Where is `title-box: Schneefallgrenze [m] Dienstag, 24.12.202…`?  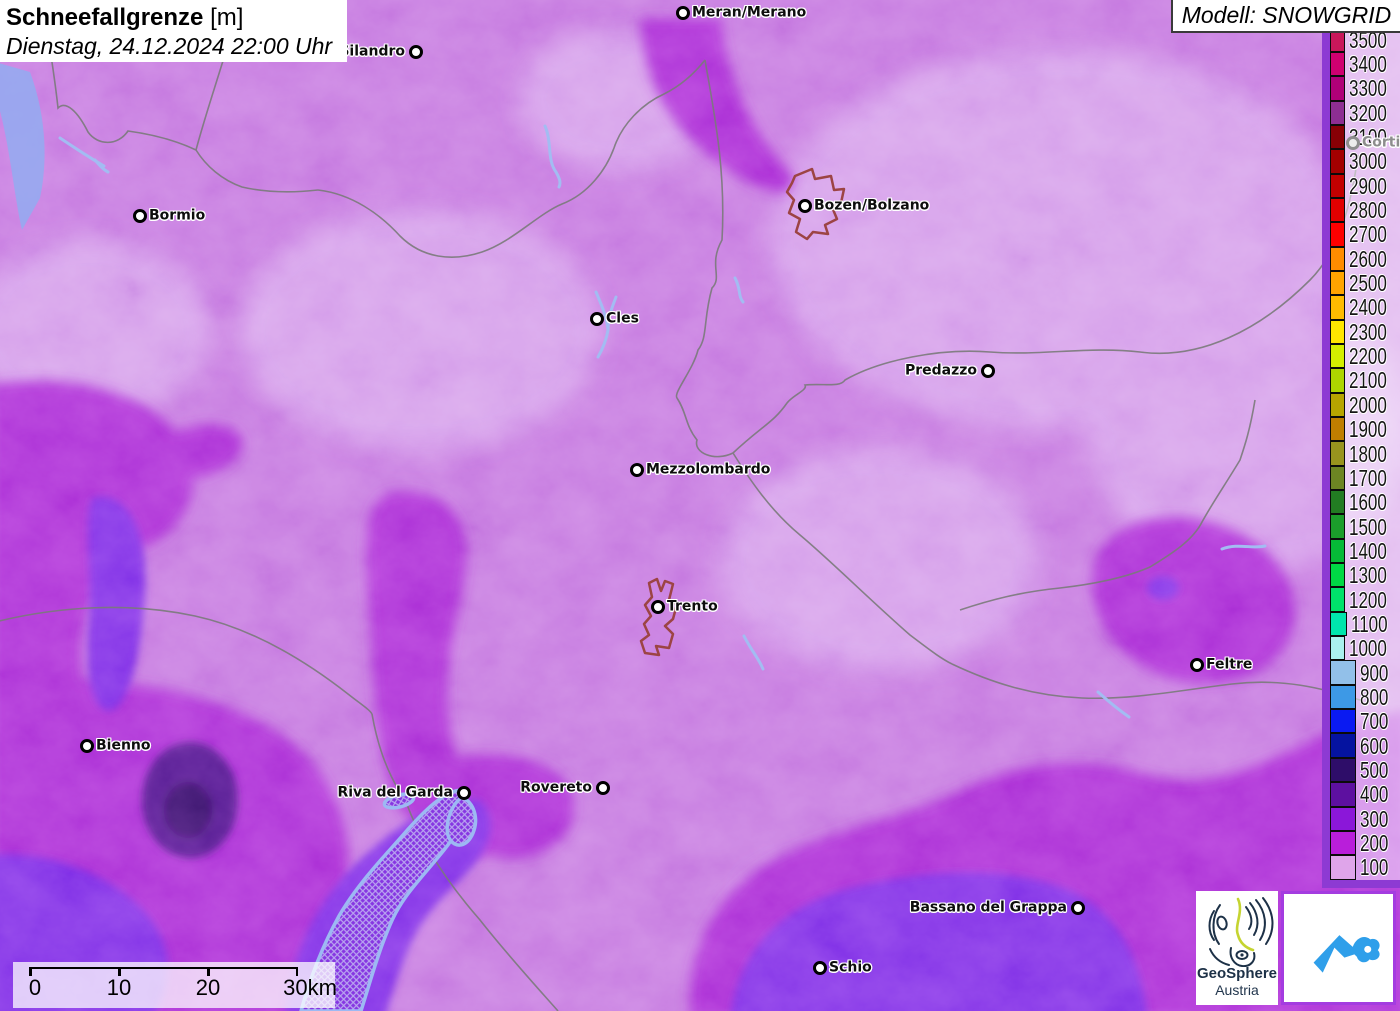
title-box: Schneefallgrenze [m] Dienstag, 24.12.202… is located at coordinates (173, 31).